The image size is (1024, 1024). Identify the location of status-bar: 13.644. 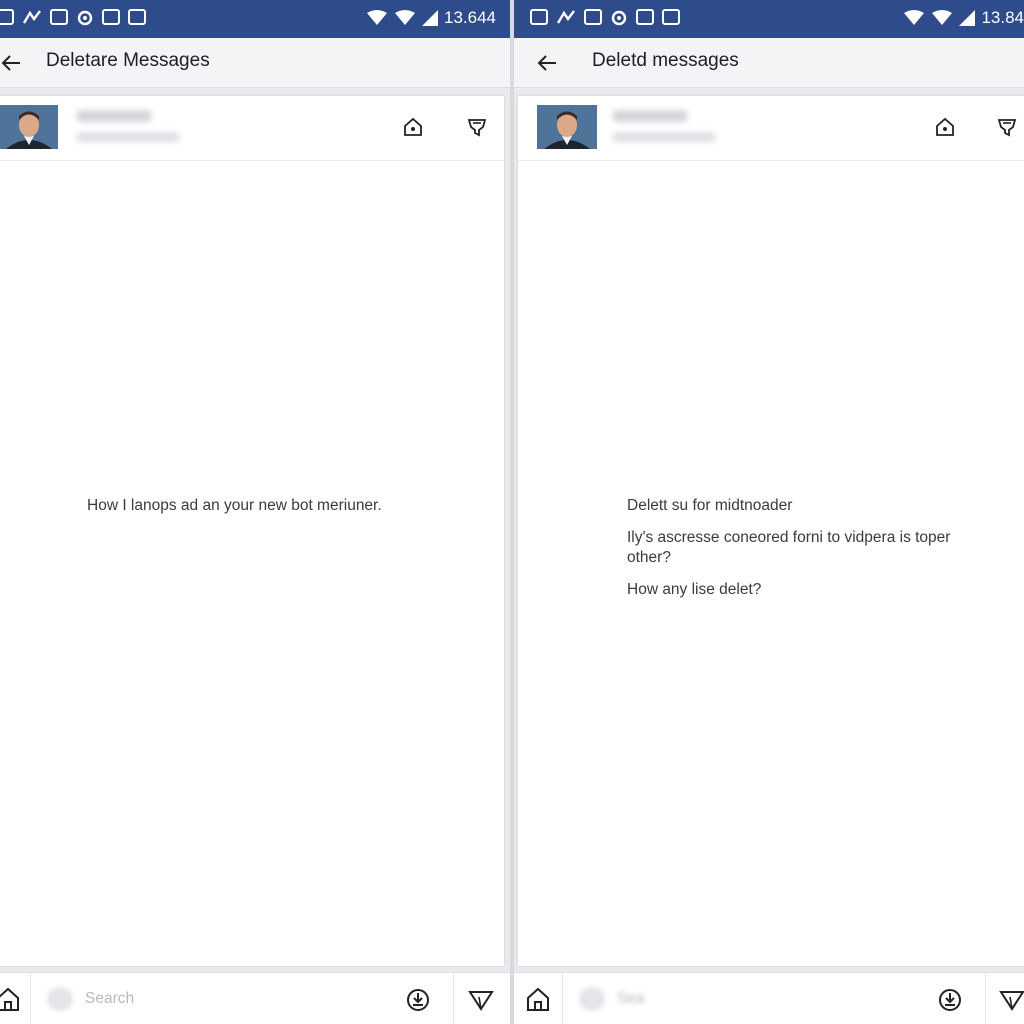
(255, 19).